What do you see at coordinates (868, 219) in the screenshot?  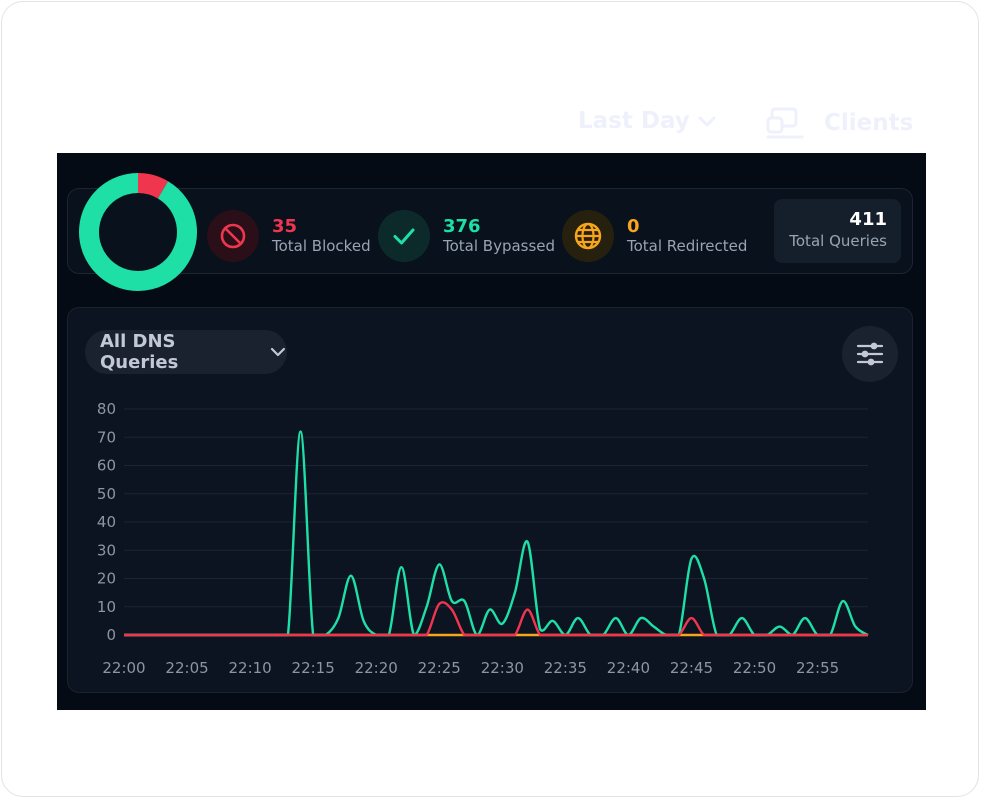 I see `total-value: 411` at bounding box center [868, 219].